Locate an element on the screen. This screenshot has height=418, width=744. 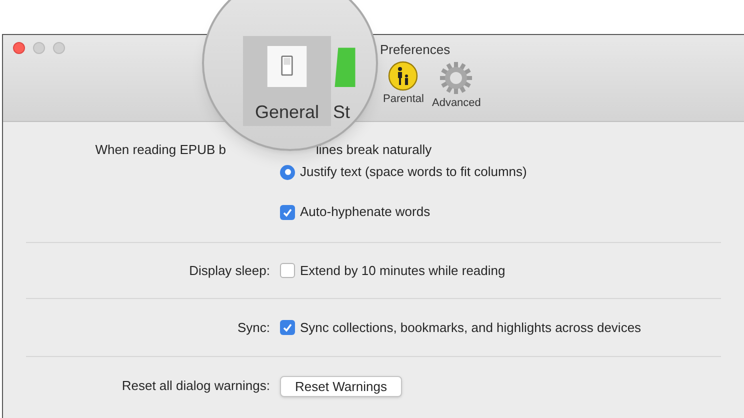
toolbar-tab: St is located at coordinates (353, 81).